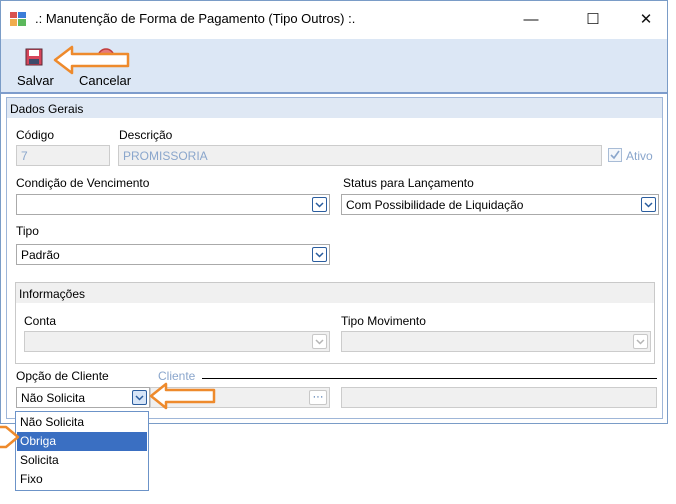 Image resolution: width=676 pixels, height=504 pixels. What do you see at coordinates (146, 135) in the screenshot?
I see `descricao-label: Descrição` at bounding box center [146, 135].